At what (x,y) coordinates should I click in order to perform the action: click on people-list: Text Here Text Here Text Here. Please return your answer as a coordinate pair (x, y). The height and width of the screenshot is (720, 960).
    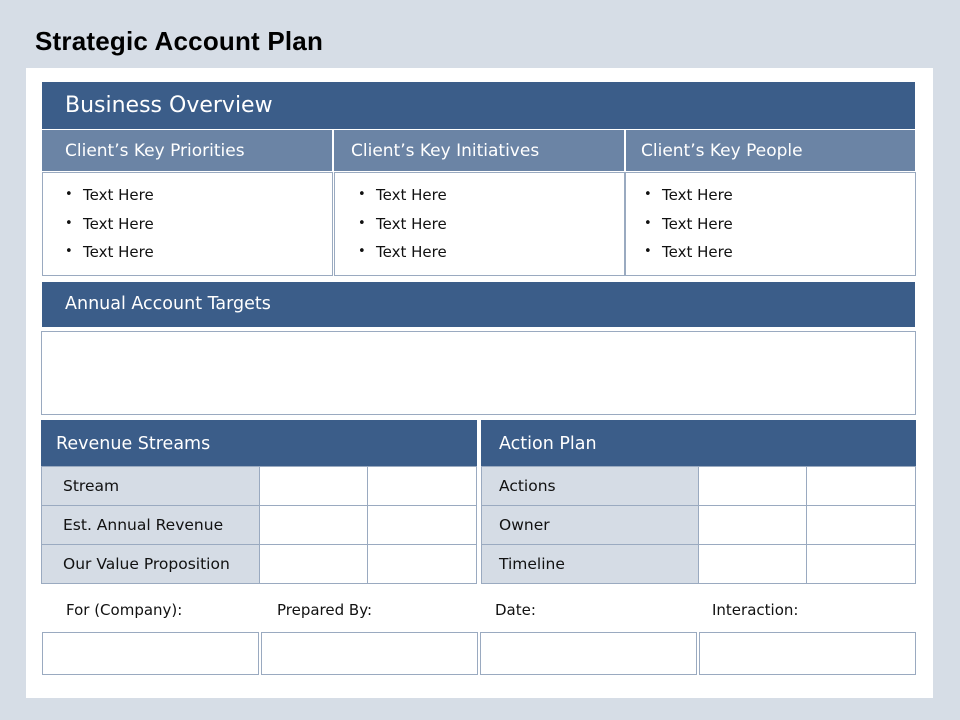
    Looking at the image, I should click on (688, 224).